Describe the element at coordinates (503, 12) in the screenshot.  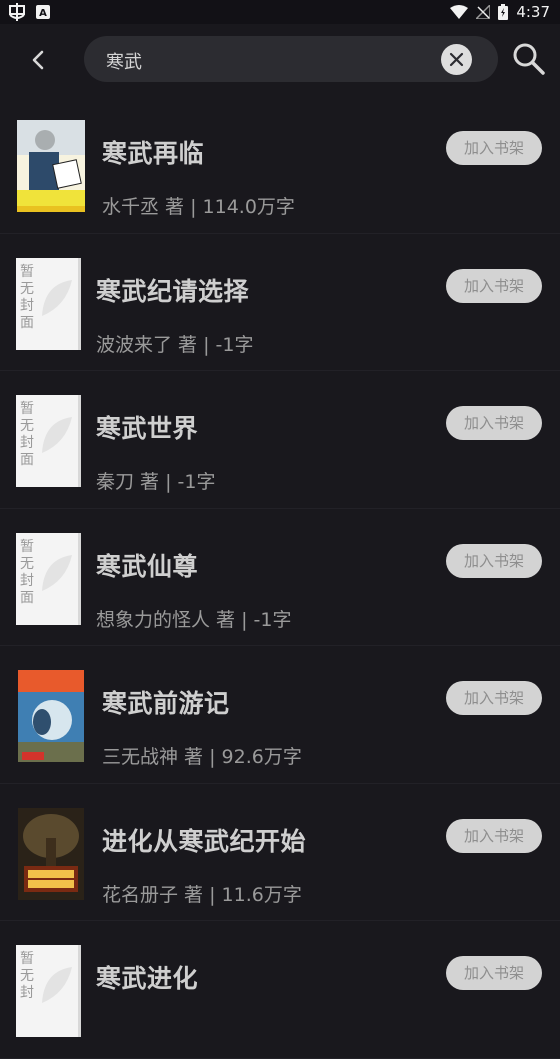
I see `battery-charging-icon` at that location.